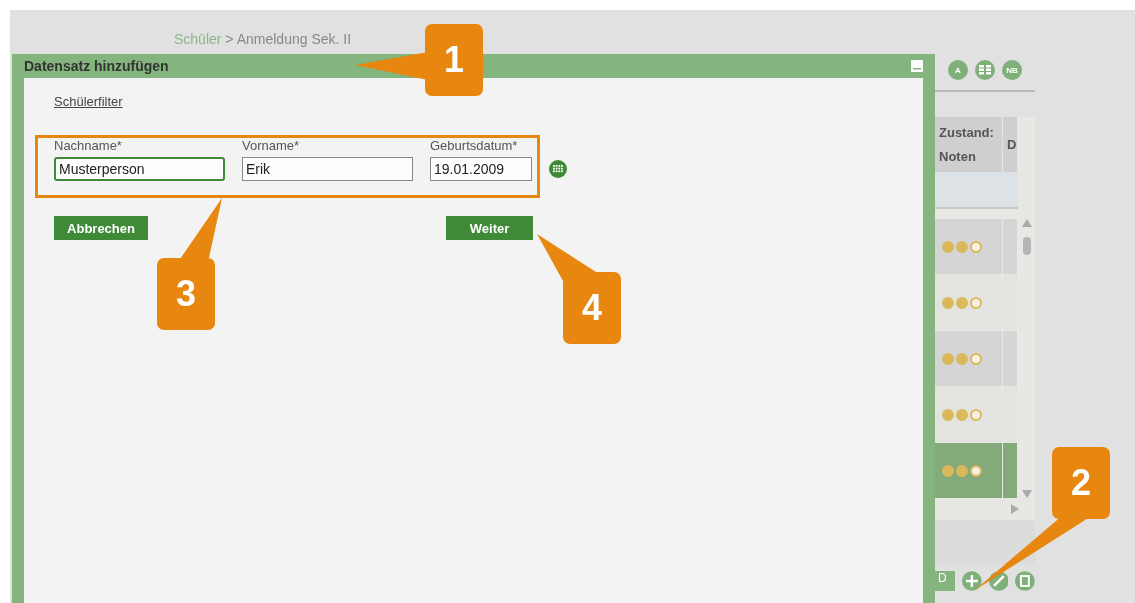 The image size is (1135, 603). I want to click on input-field: Erik, so click(327, 169).